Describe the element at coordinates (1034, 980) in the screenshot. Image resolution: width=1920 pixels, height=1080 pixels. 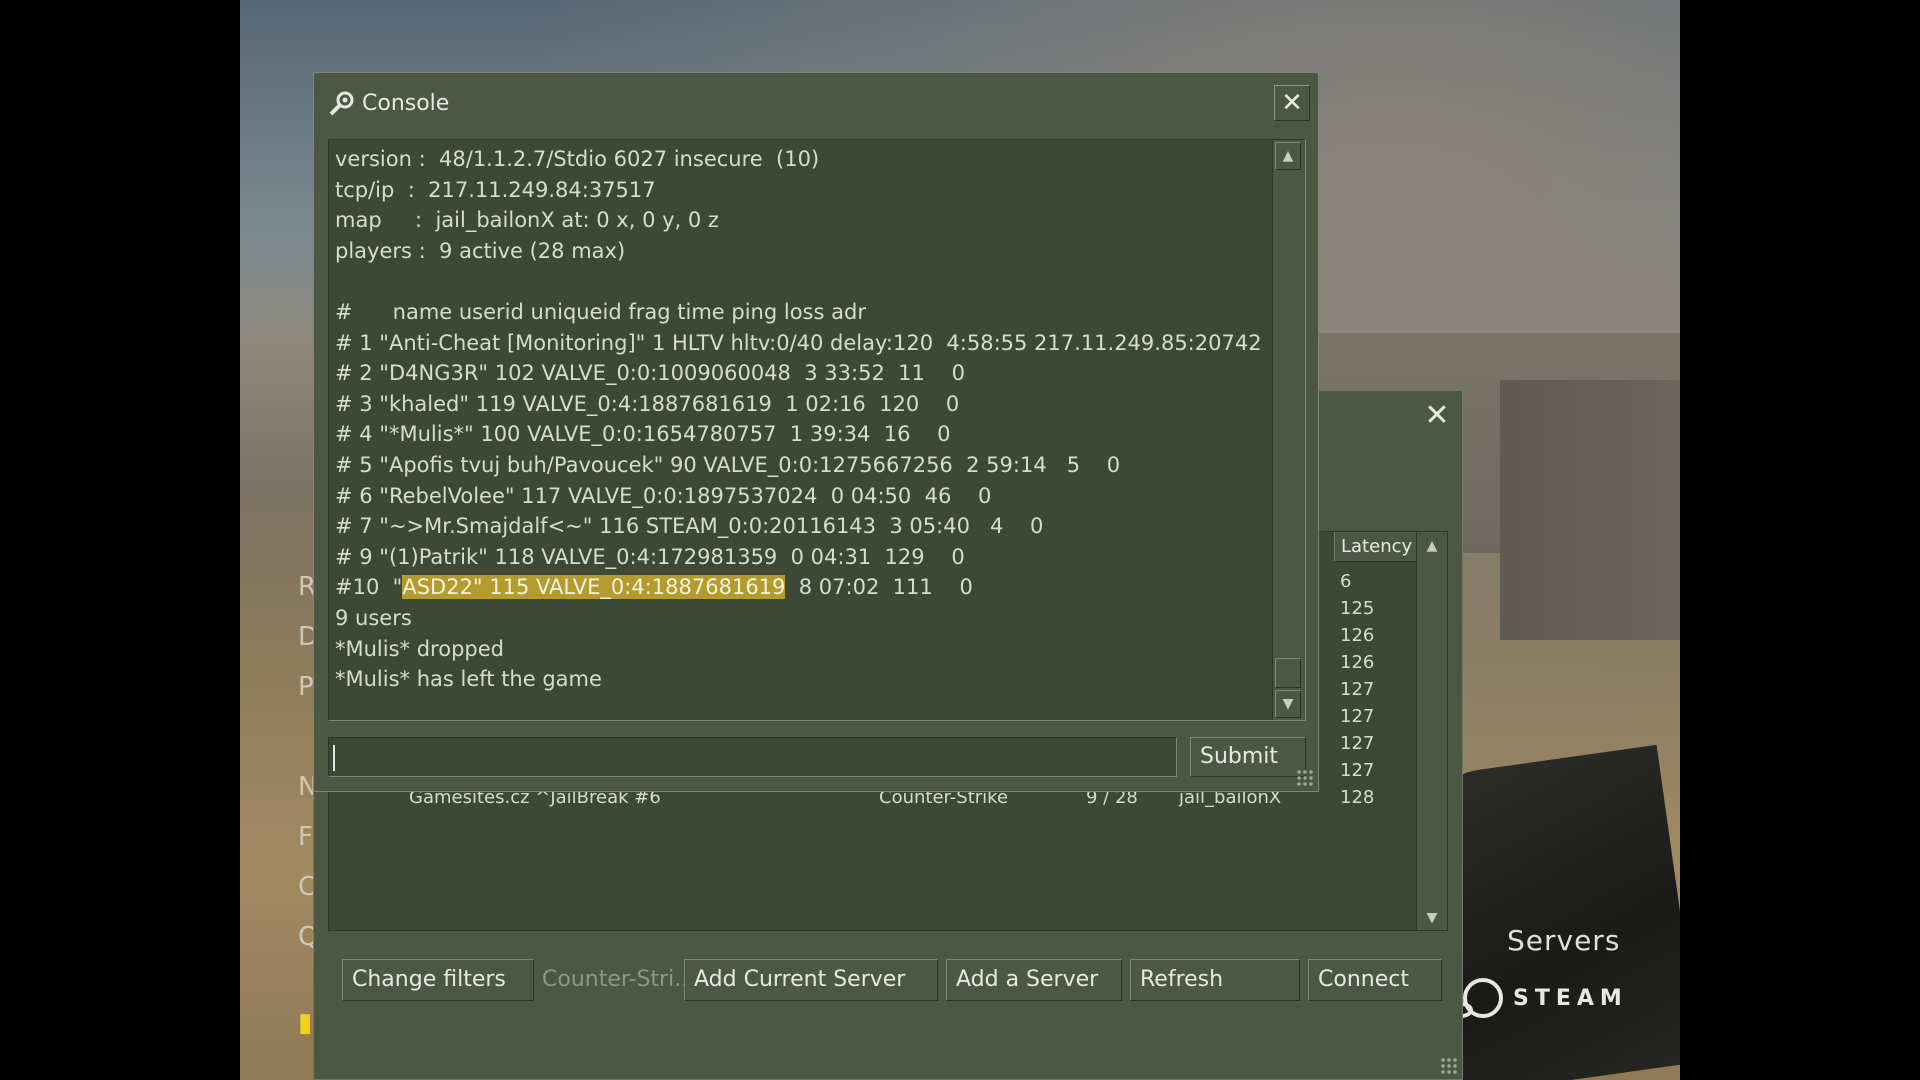
I see `add-a-server-button: Add a Server` at that location.